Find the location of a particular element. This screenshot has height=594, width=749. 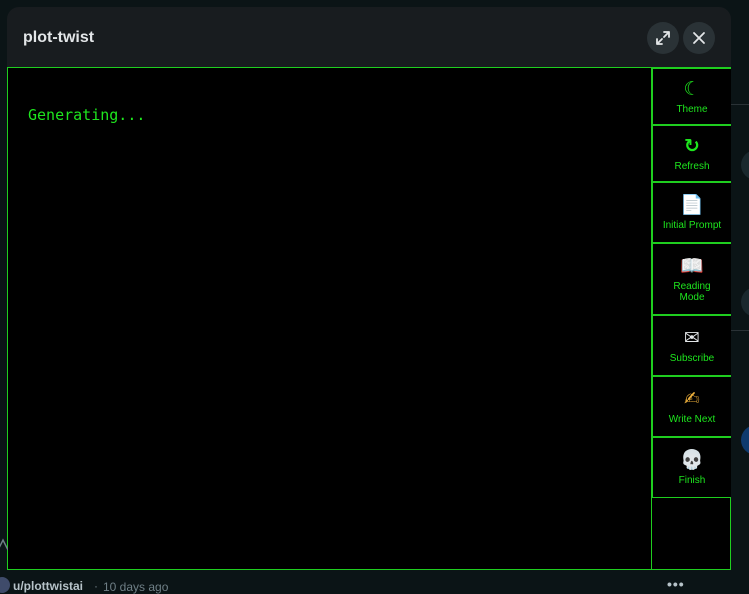

reading-mode-label: Reading Mode is located at coordinates (692, 292).